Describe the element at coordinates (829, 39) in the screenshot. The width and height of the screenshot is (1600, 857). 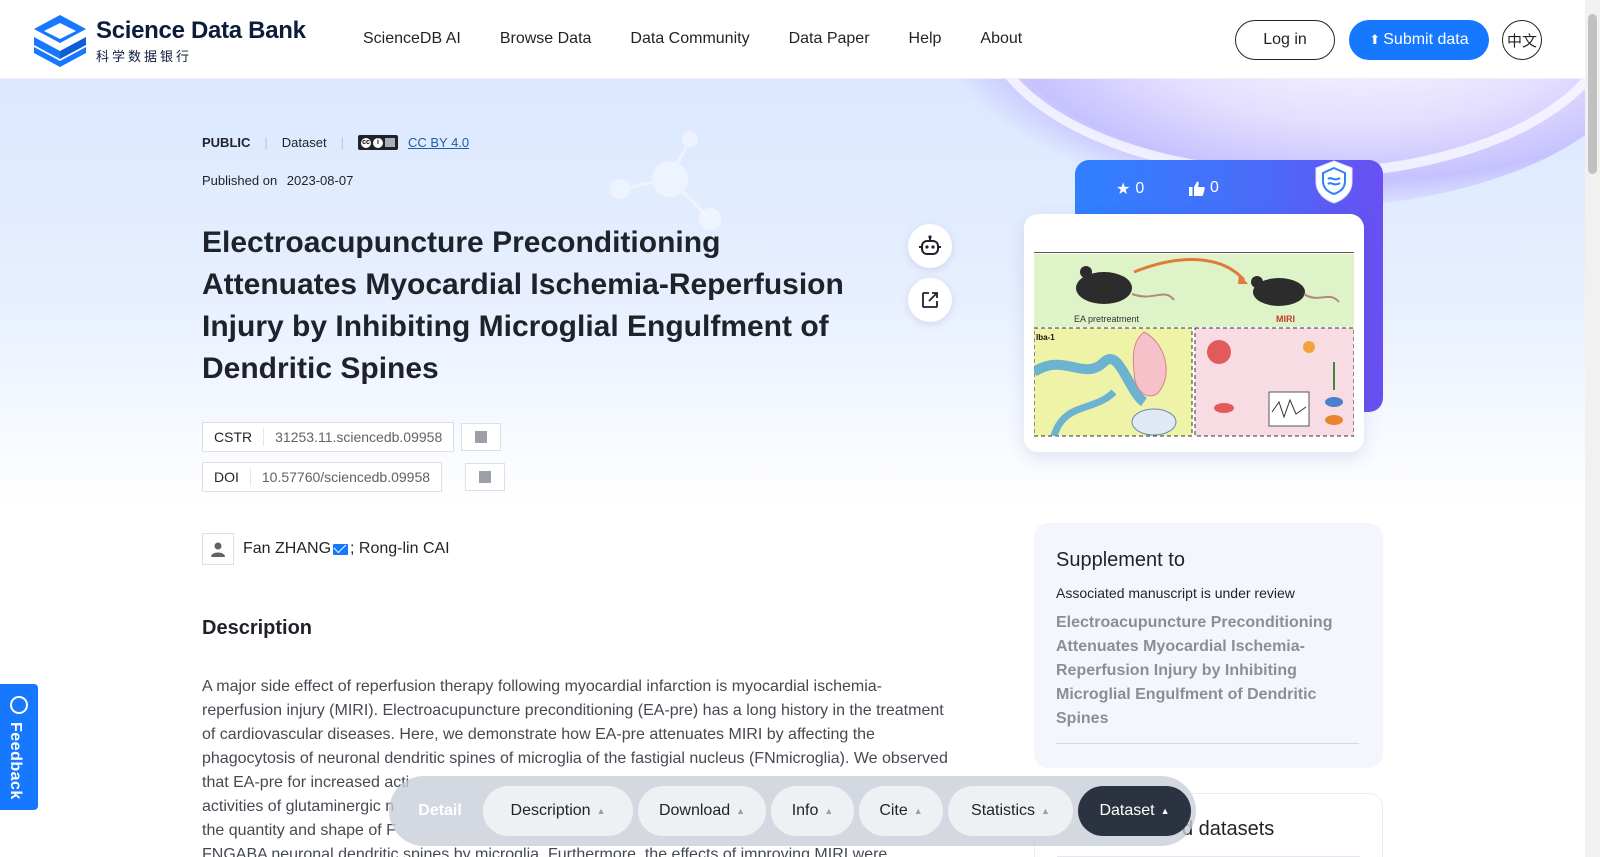
I see `nav-data-paper: Data Paper` at that location.